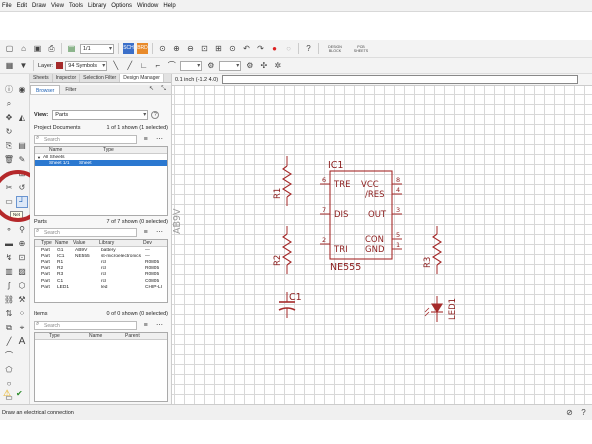  Describe the element at coordinates (22, 230) in the screenshot. I see `label-icon: ⚲` at that location.